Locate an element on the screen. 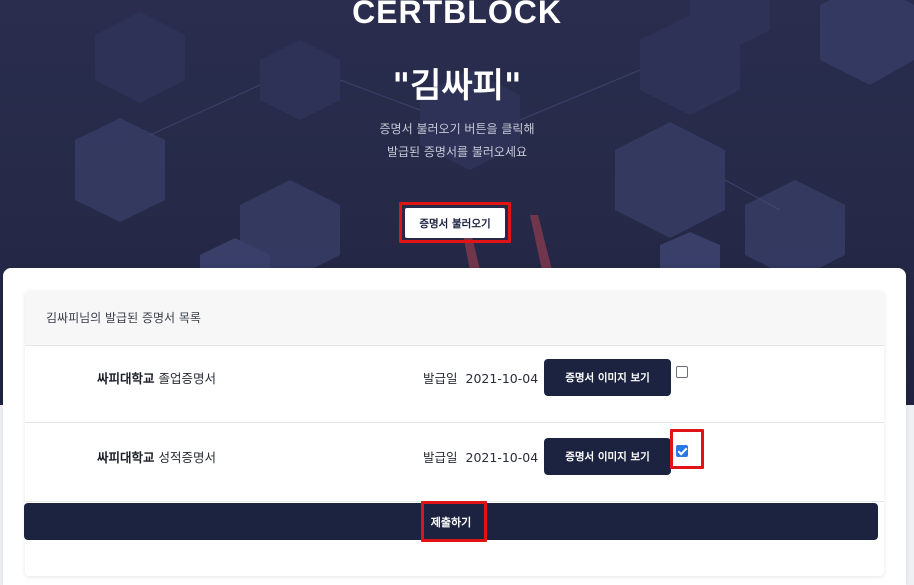 The image size is (914, 585). certificate-type: 졸업증명서 is located at coordinates (187, 378).